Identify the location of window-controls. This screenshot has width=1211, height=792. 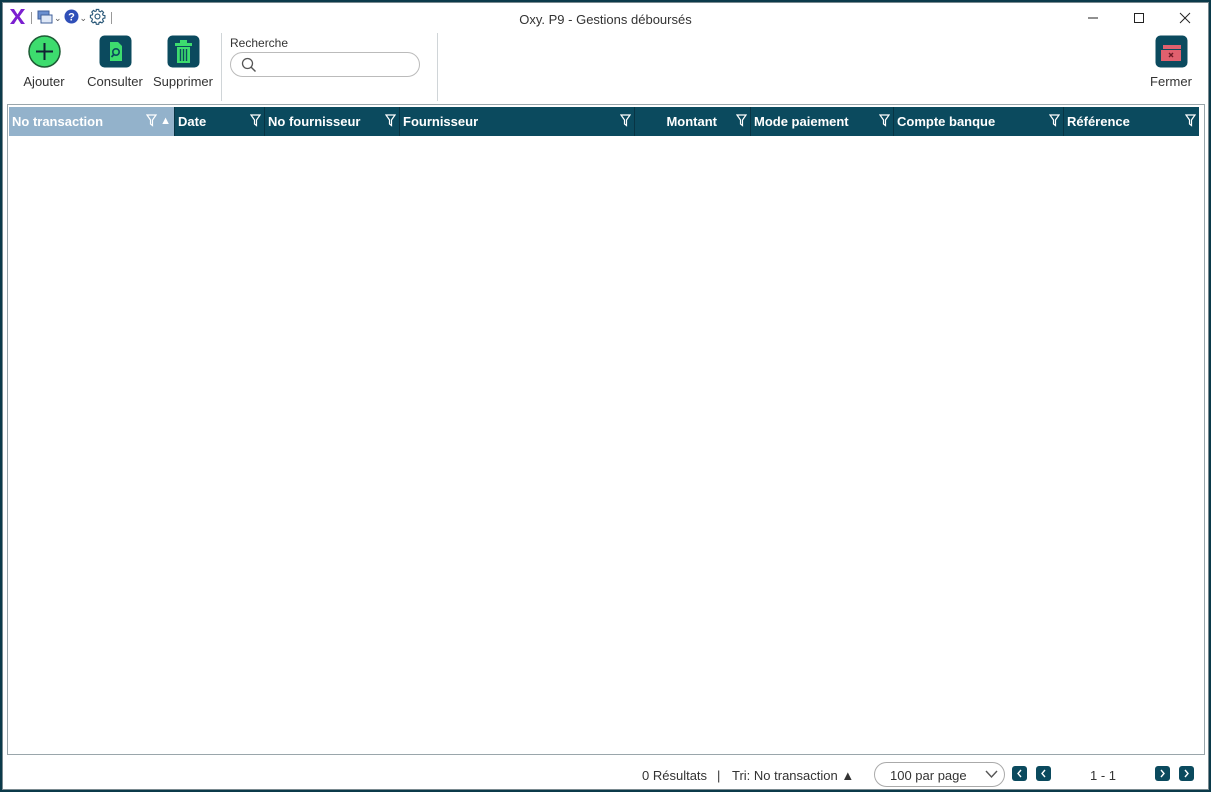
(1139, 18).